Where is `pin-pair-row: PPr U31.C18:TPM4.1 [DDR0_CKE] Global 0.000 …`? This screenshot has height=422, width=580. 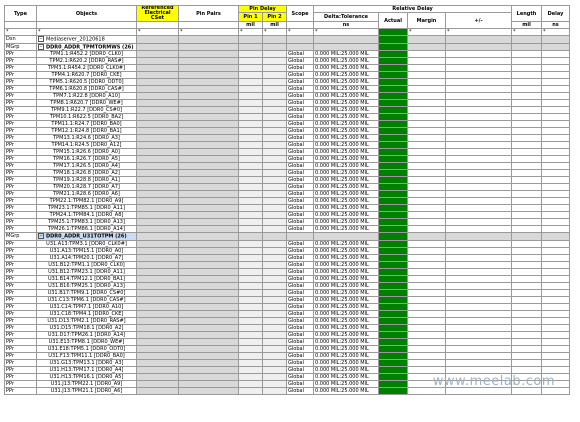 pin-pair-row: PPr U31.C18:TPM4.1 [DDR0_CKE] Global 0.000 … is located at coordinates (287, 313).